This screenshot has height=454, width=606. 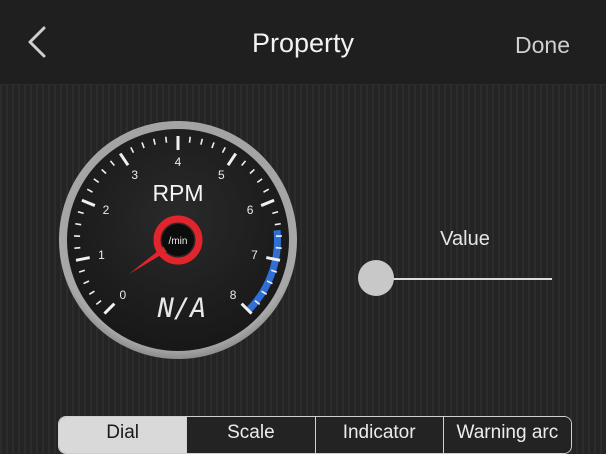 I want to click on value-slider, so click(x=456, y=279).